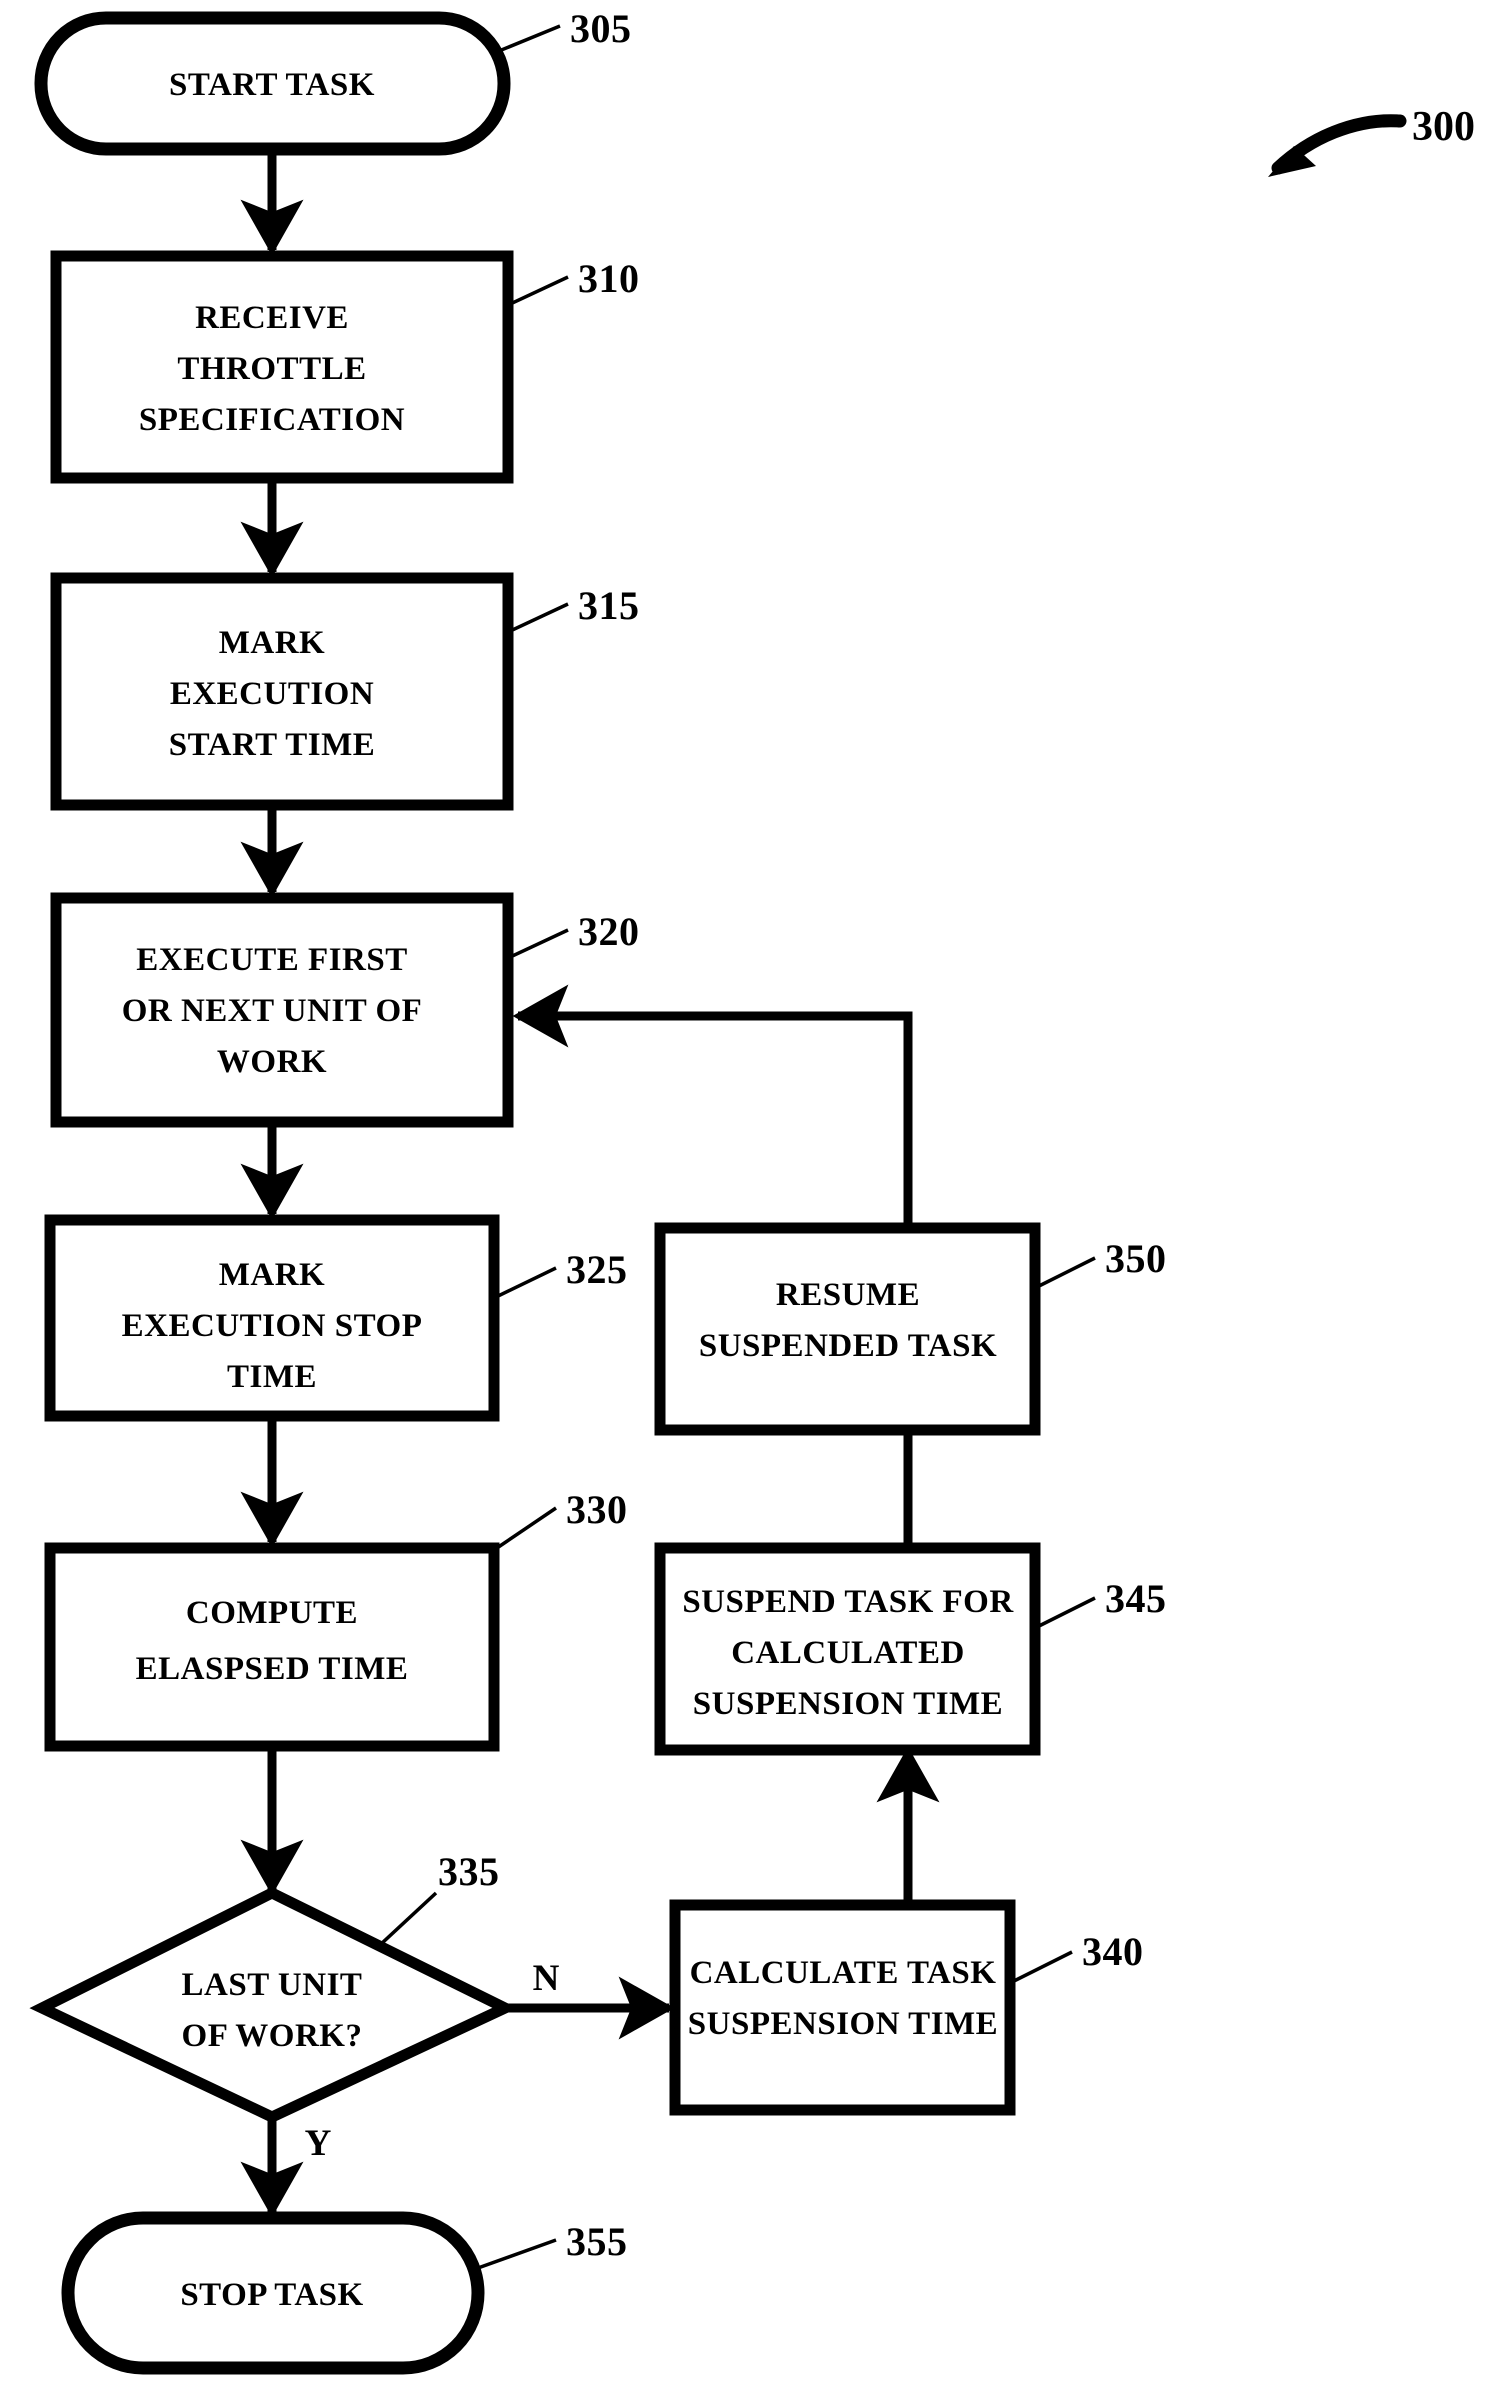 Image resolution: width=1506 pixels, height=2402 pixels. I want to click on node-stop-task-label-line-0: STOP TASK, so click(271, 2295).